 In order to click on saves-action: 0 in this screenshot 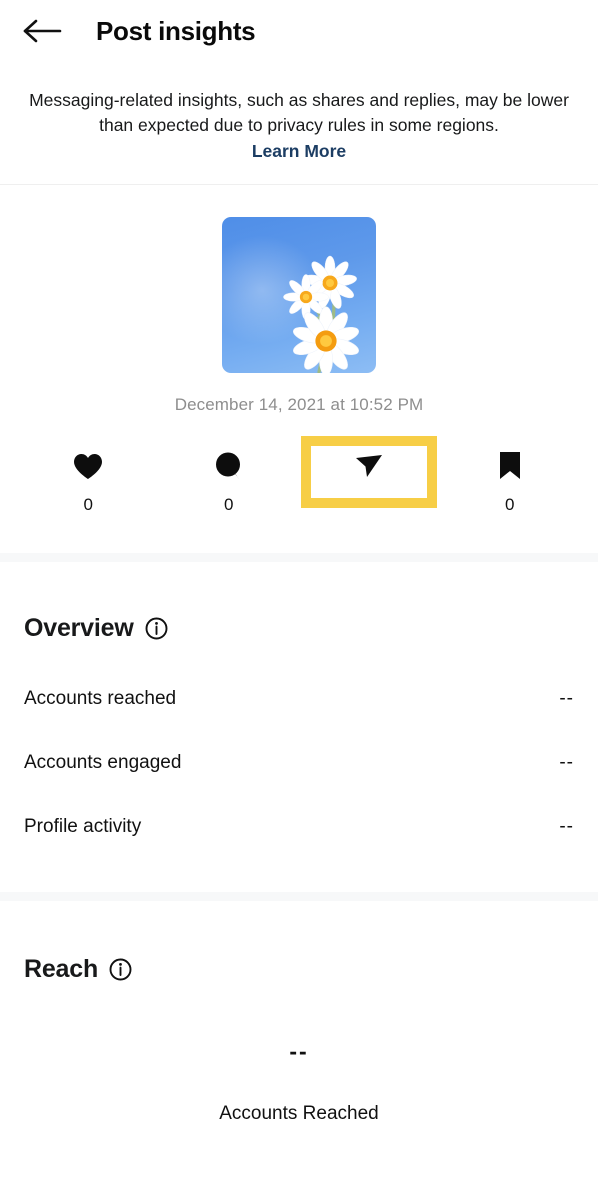, I will do `click(510, 482)`.